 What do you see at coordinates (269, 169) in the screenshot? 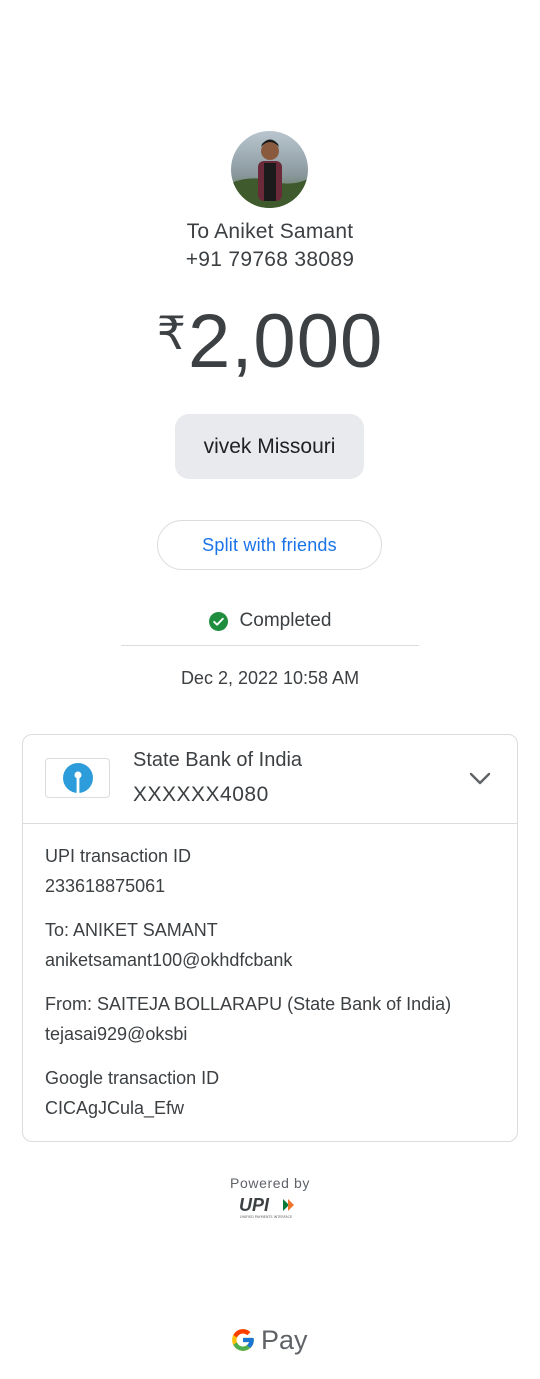
I see `payee-avatar` at bounding box center [269, 169].